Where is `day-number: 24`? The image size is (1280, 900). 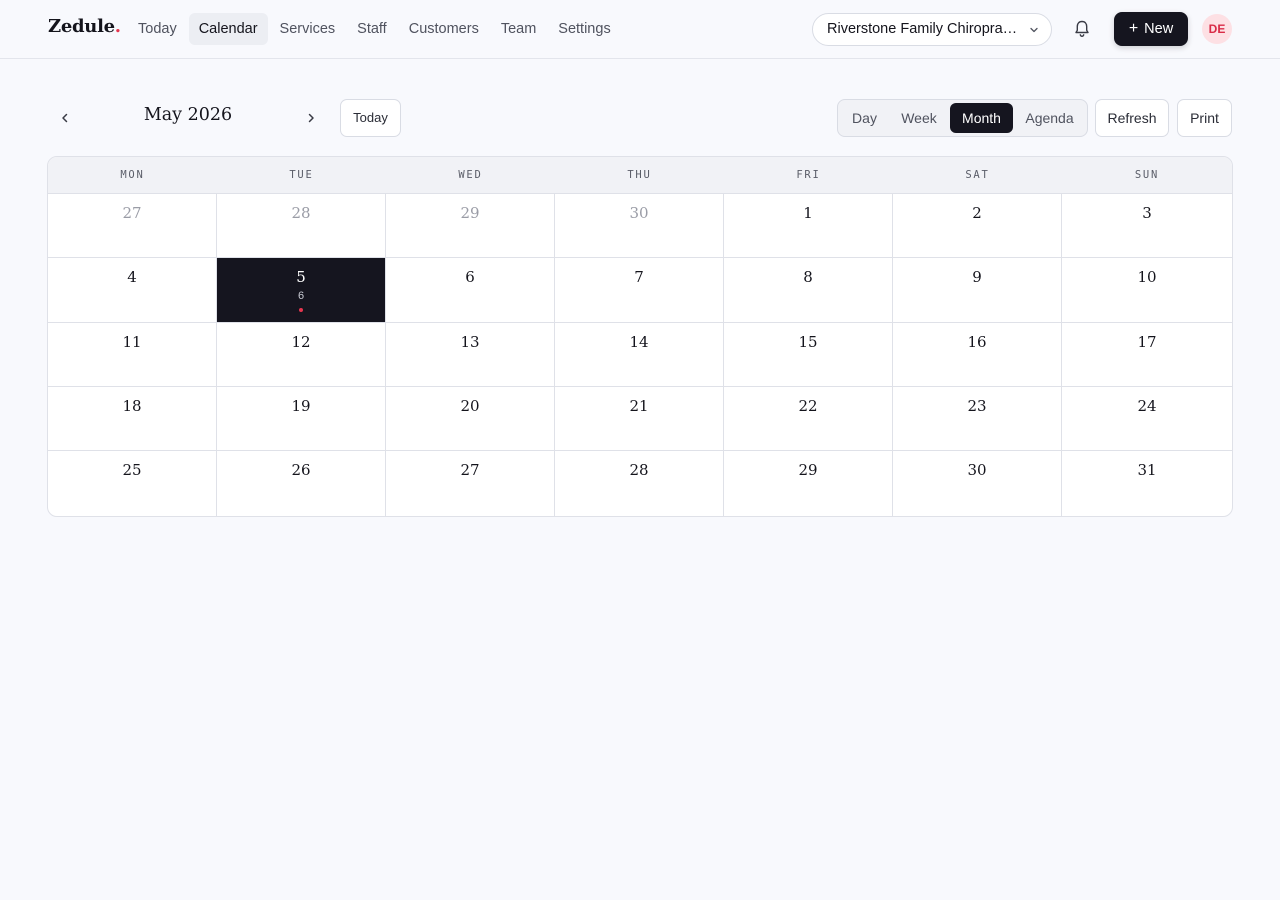 day-number: 24 is located at coordinates (1147, 406).